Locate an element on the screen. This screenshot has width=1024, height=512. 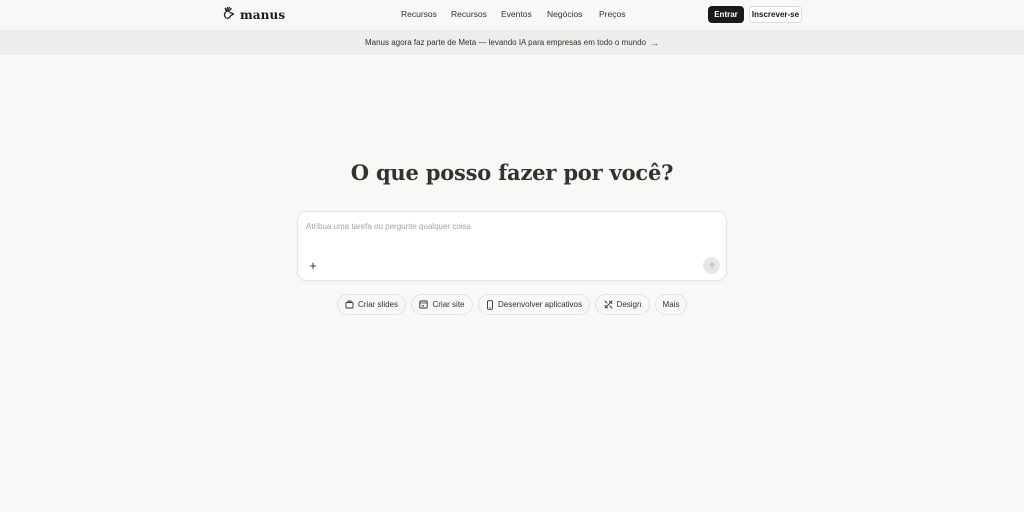
mobile-phone-icon is located at coordinates (490, 304).